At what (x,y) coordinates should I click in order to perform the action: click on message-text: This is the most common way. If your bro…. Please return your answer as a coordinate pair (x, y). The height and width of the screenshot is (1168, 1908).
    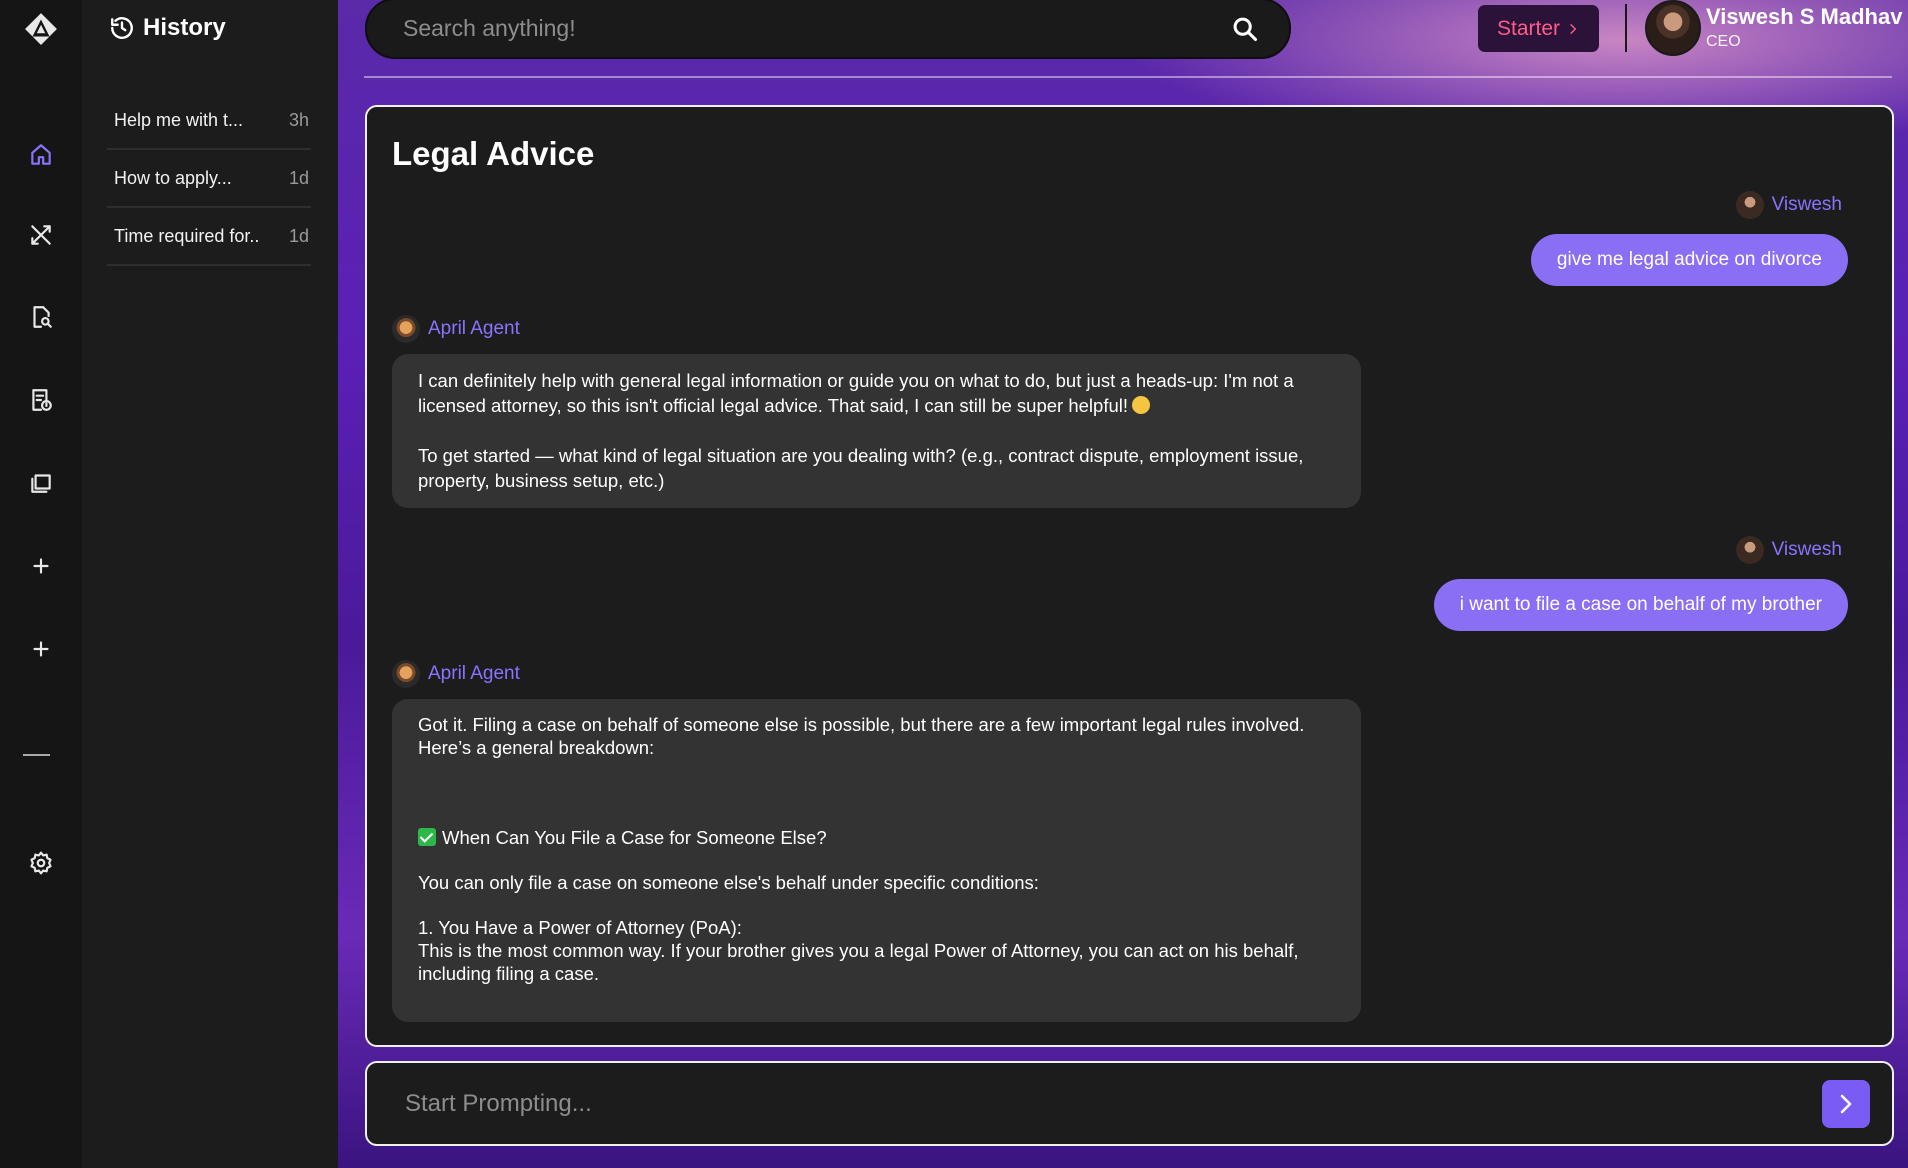
    Looking at the image, I should click on (858, 962).